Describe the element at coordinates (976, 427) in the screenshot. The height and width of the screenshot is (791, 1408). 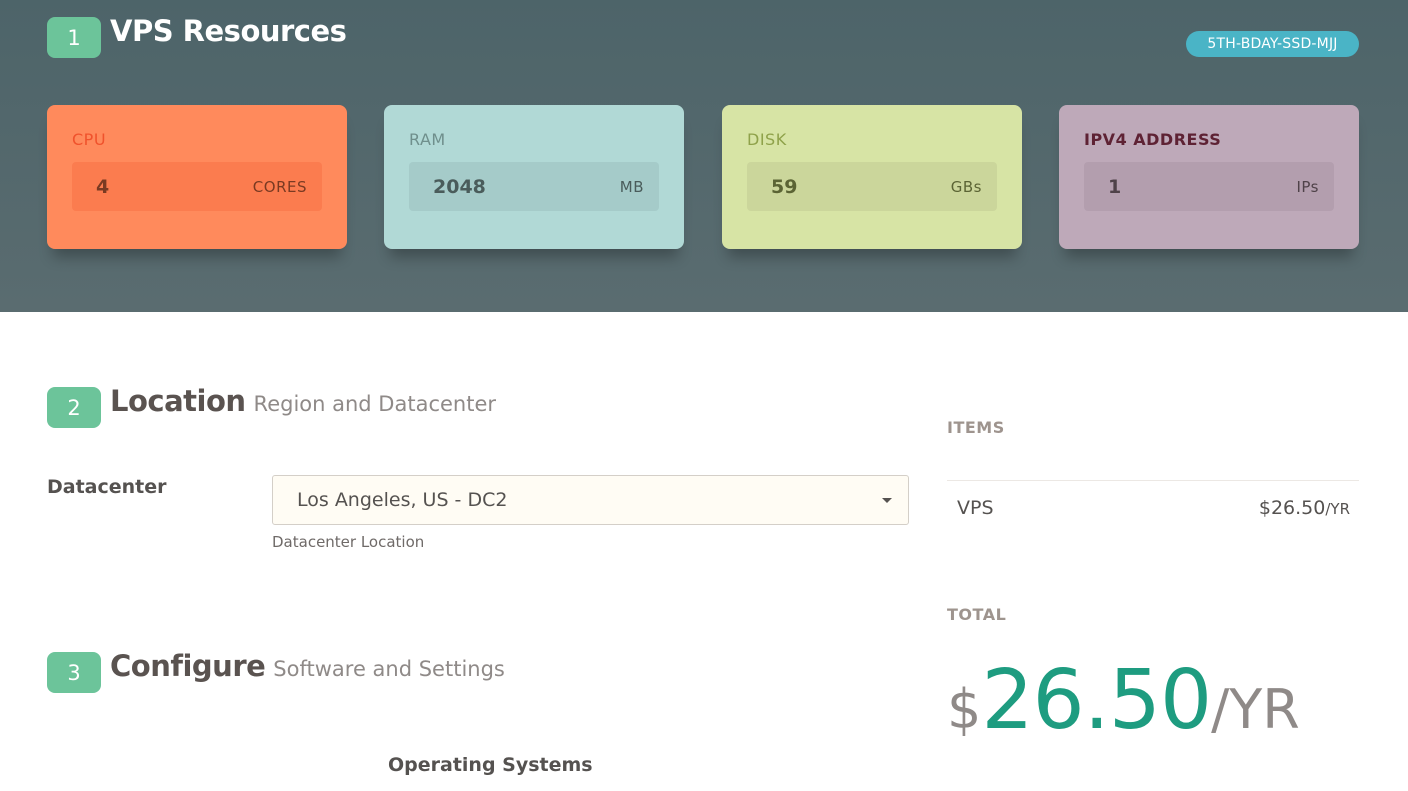
I see `items-label: ITEMS` at that location.